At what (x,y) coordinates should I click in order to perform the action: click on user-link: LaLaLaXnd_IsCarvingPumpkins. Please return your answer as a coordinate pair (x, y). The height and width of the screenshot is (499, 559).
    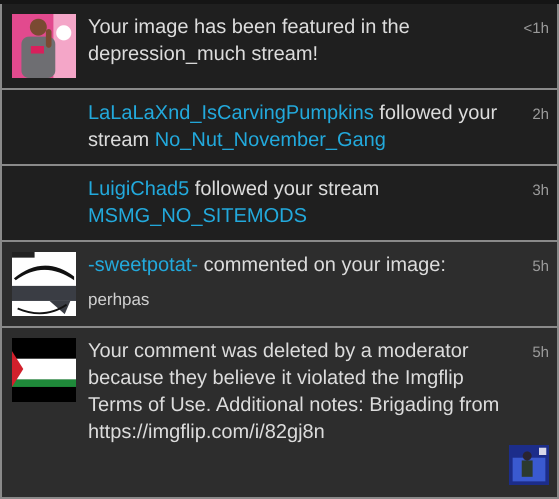
    Looking at the image, I should click on (231, 113).